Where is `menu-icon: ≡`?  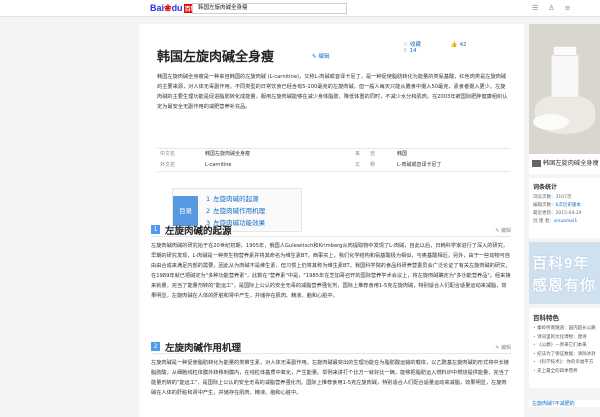
menu-icon: ≡ is located at coordinates (568, 8).